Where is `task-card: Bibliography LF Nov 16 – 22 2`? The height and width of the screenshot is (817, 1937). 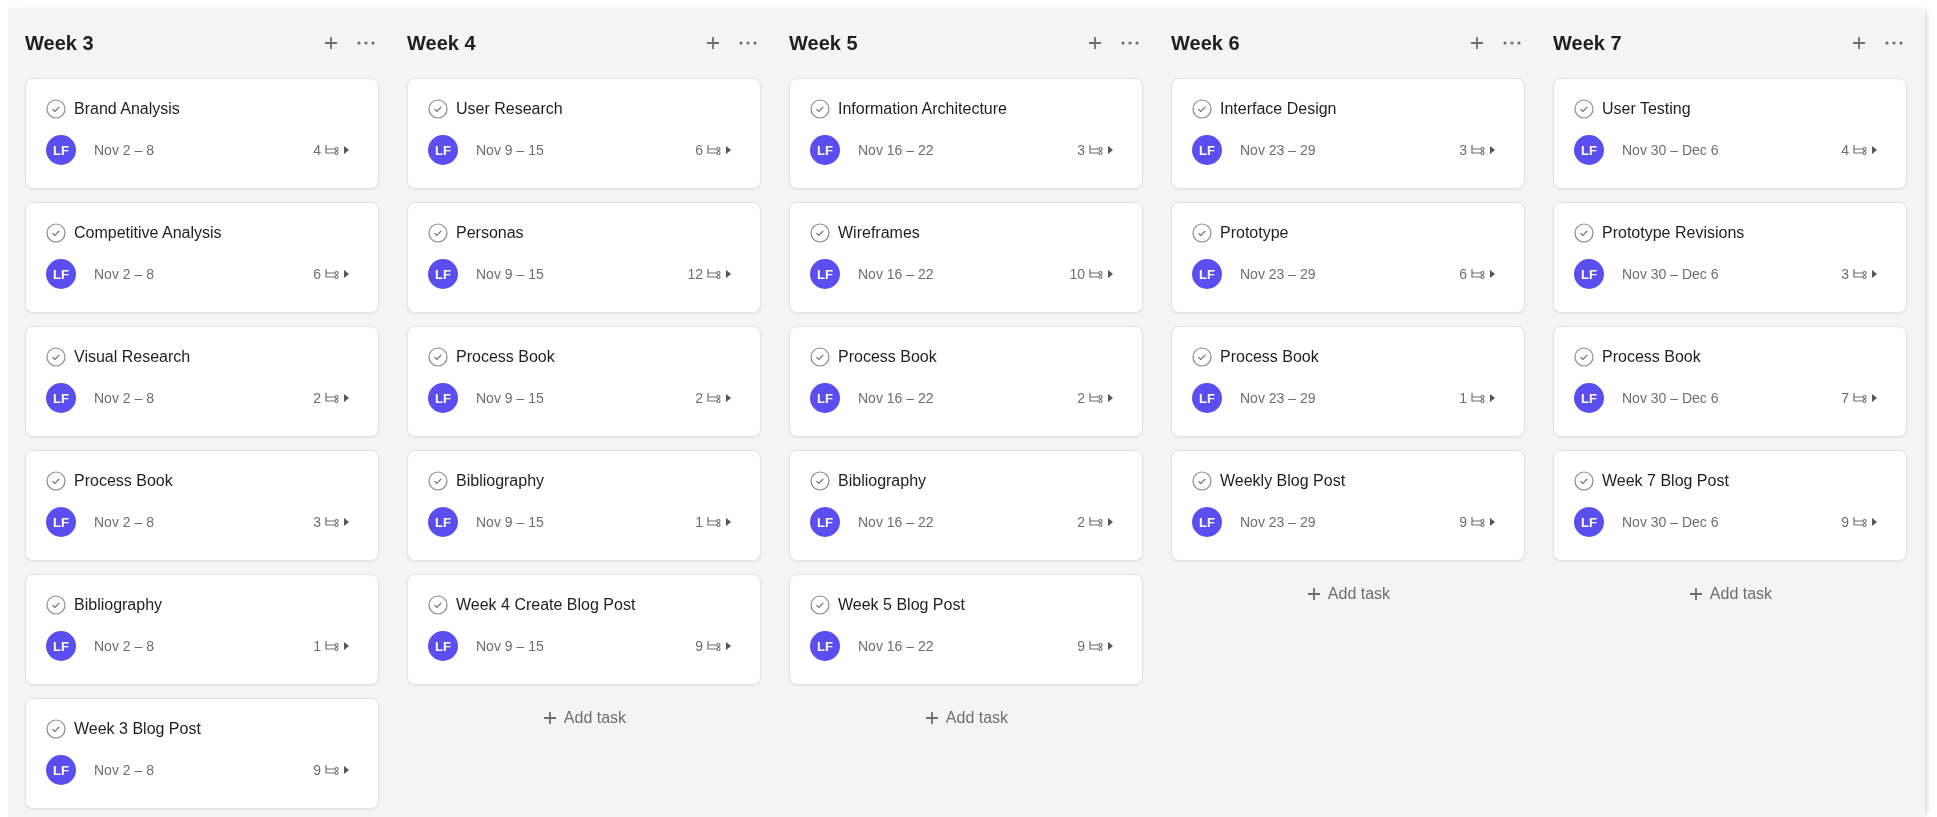
task-card: Bibliography LF Nov 16 – 22 2 is located at coordinates (966, 505).